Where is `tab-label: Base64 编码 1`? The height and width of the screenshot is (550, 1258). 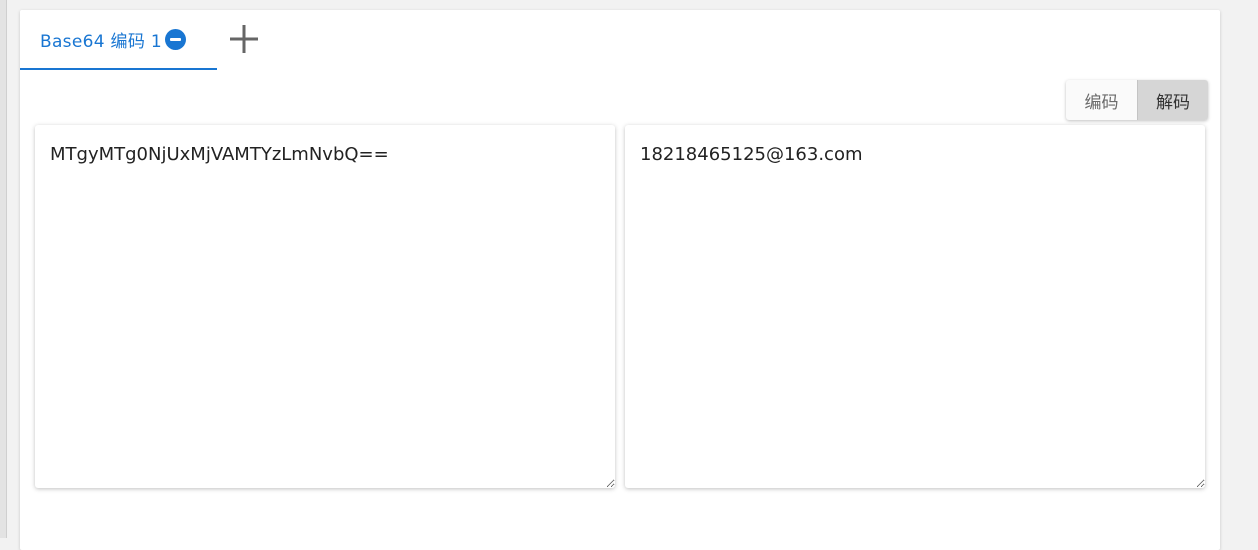
tab-label: Base64 编码 1 is located at coordinates (101, 42).